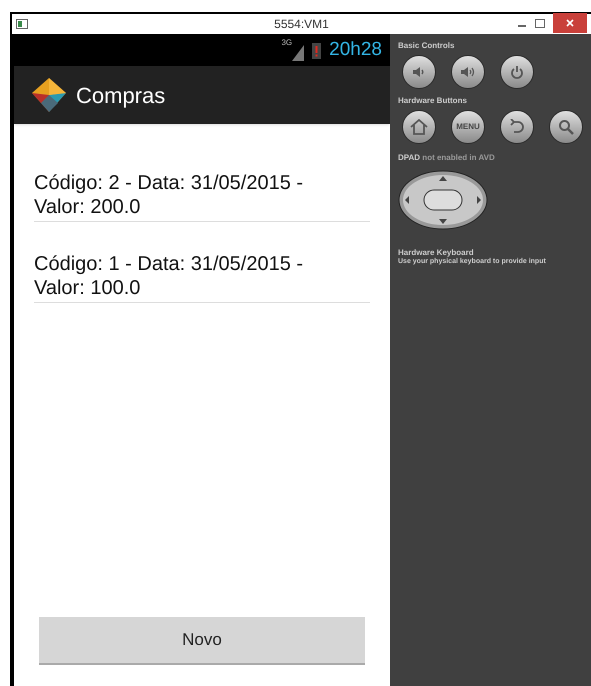  What do you see at coordinates (468, 127) in the screenshot?
I see `menu-button: MENU` at bounding box center [468, 127].